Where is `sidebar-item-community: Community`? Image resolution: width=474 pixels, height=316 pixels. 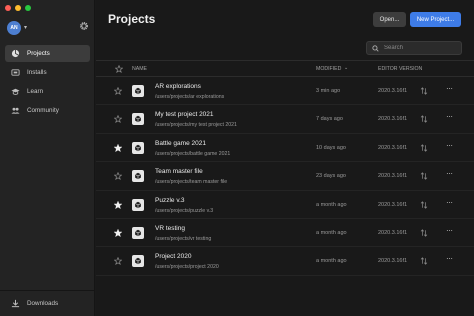
sidebar-item-community: Community is located at coordinates (47, 110).